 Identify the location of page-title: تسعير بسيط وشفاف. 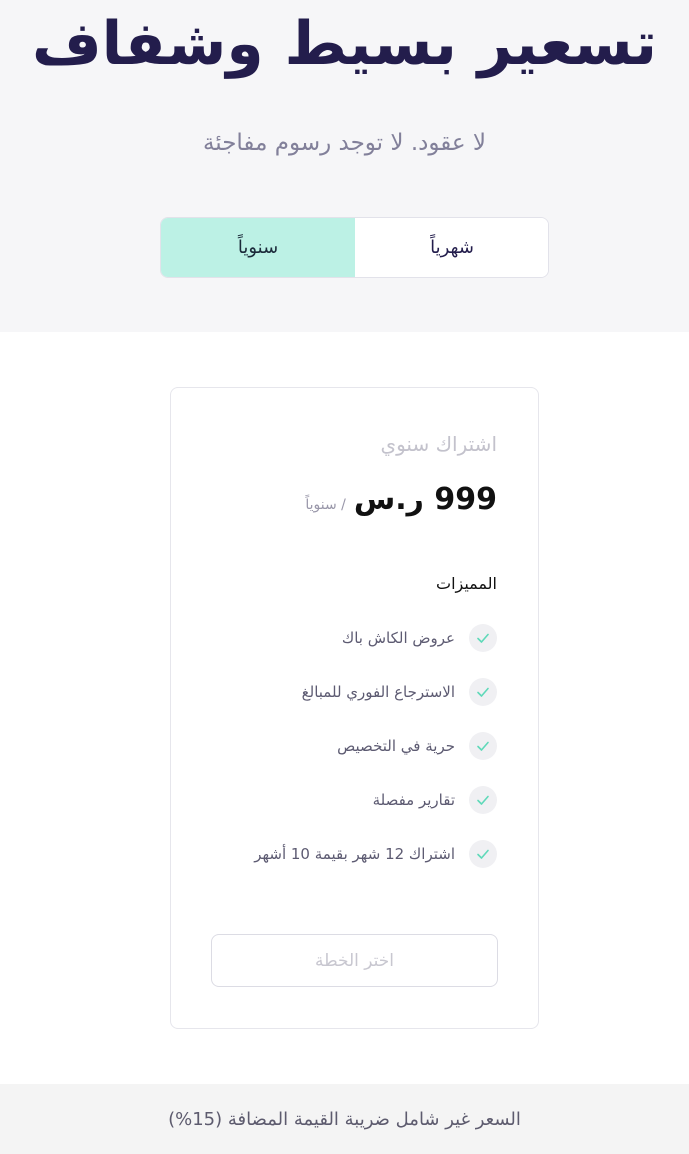
(344, 44).